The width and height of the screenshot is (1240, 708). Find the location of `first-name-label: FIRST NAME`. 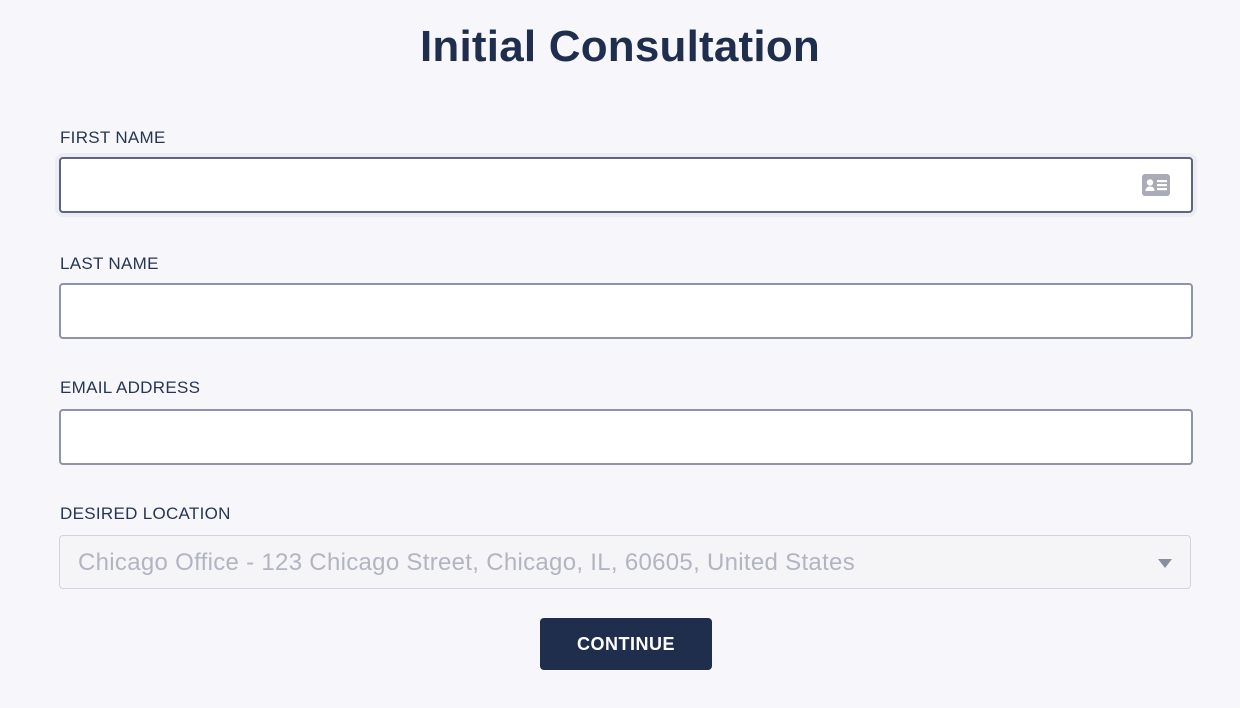

first-name-label: FIRST NAME is located at coordinates (113, 137).